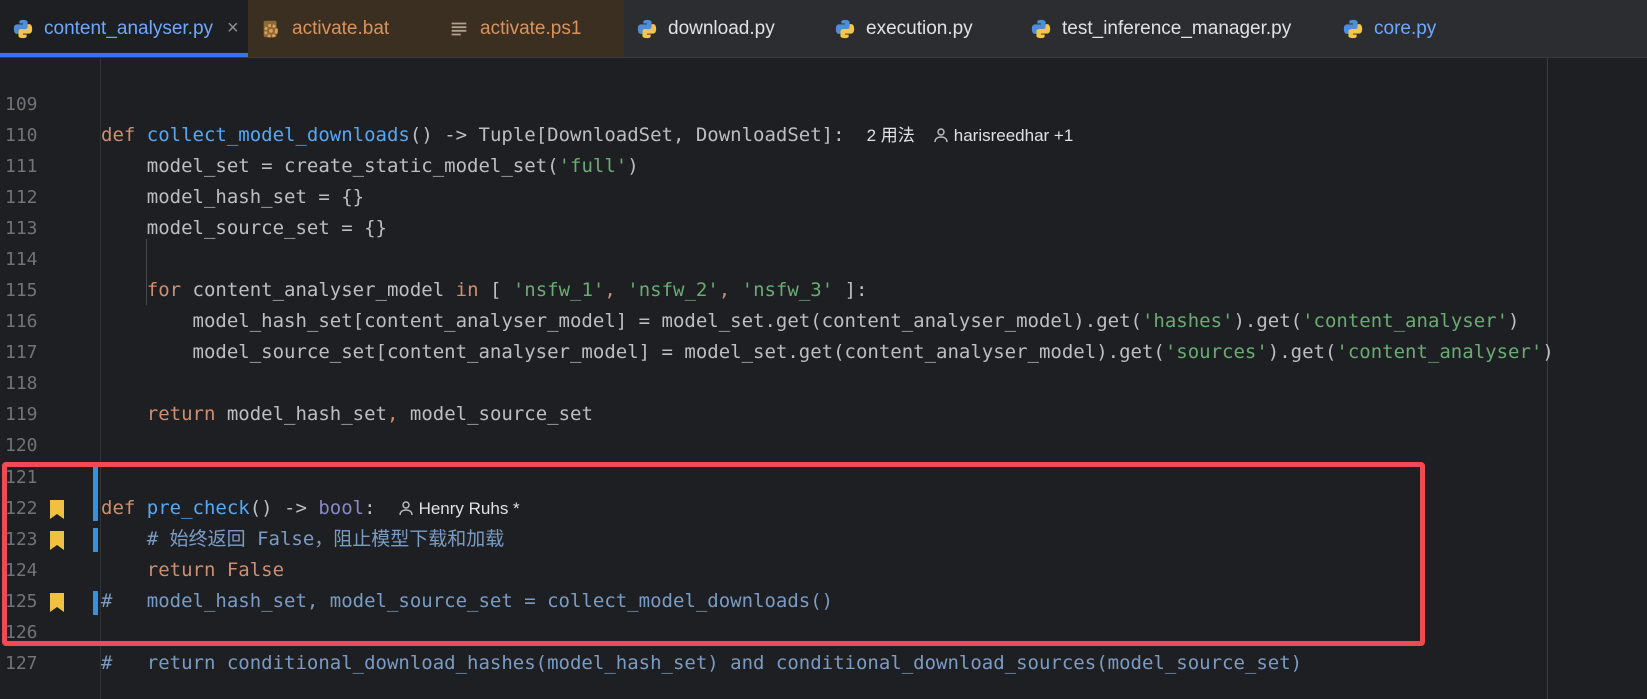 Image resolution: width=1647 pixels, height=699 pixels. What do you see at coordinates (1405, 28) in the screenshot?
I see `tab-label: core.py` at bounding box center [1405, 28].